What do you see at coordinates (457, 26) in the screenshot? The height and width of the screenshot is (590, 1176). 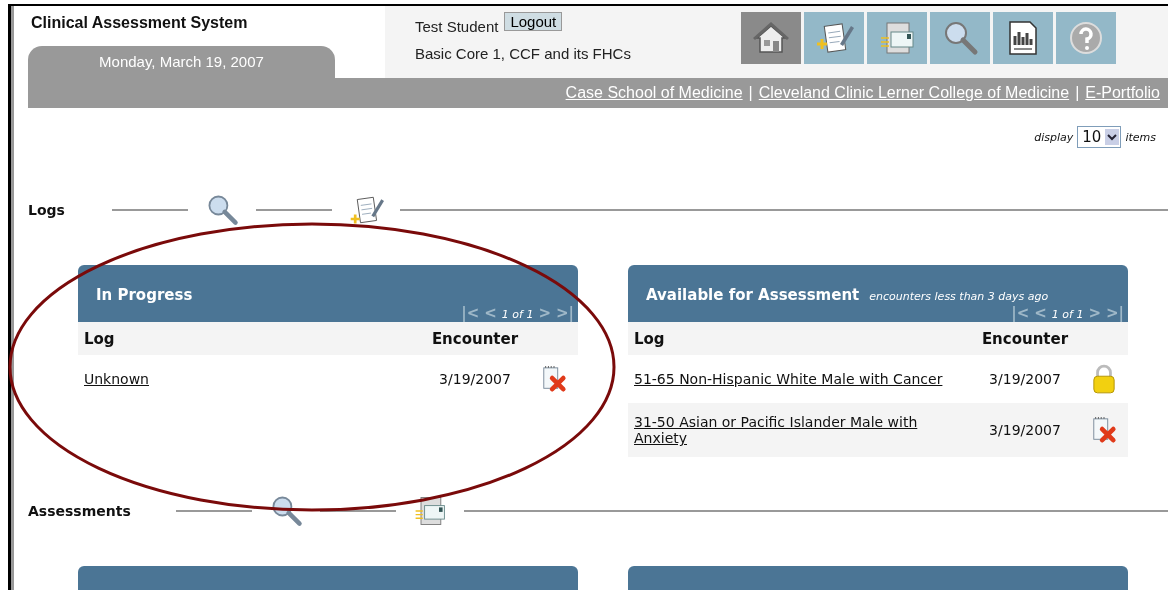 I see `user-name: Test Student` at bounding box center [457, 26].